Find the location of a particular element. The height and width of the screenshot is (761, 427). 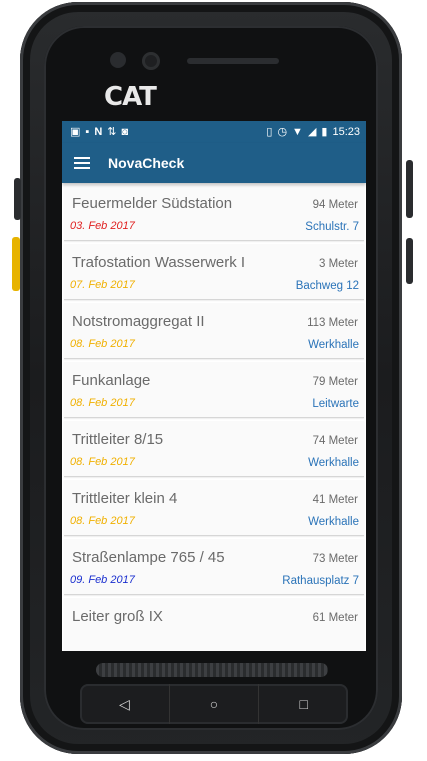

item-distance: 94 Meter is located at coordinates (335, 205).